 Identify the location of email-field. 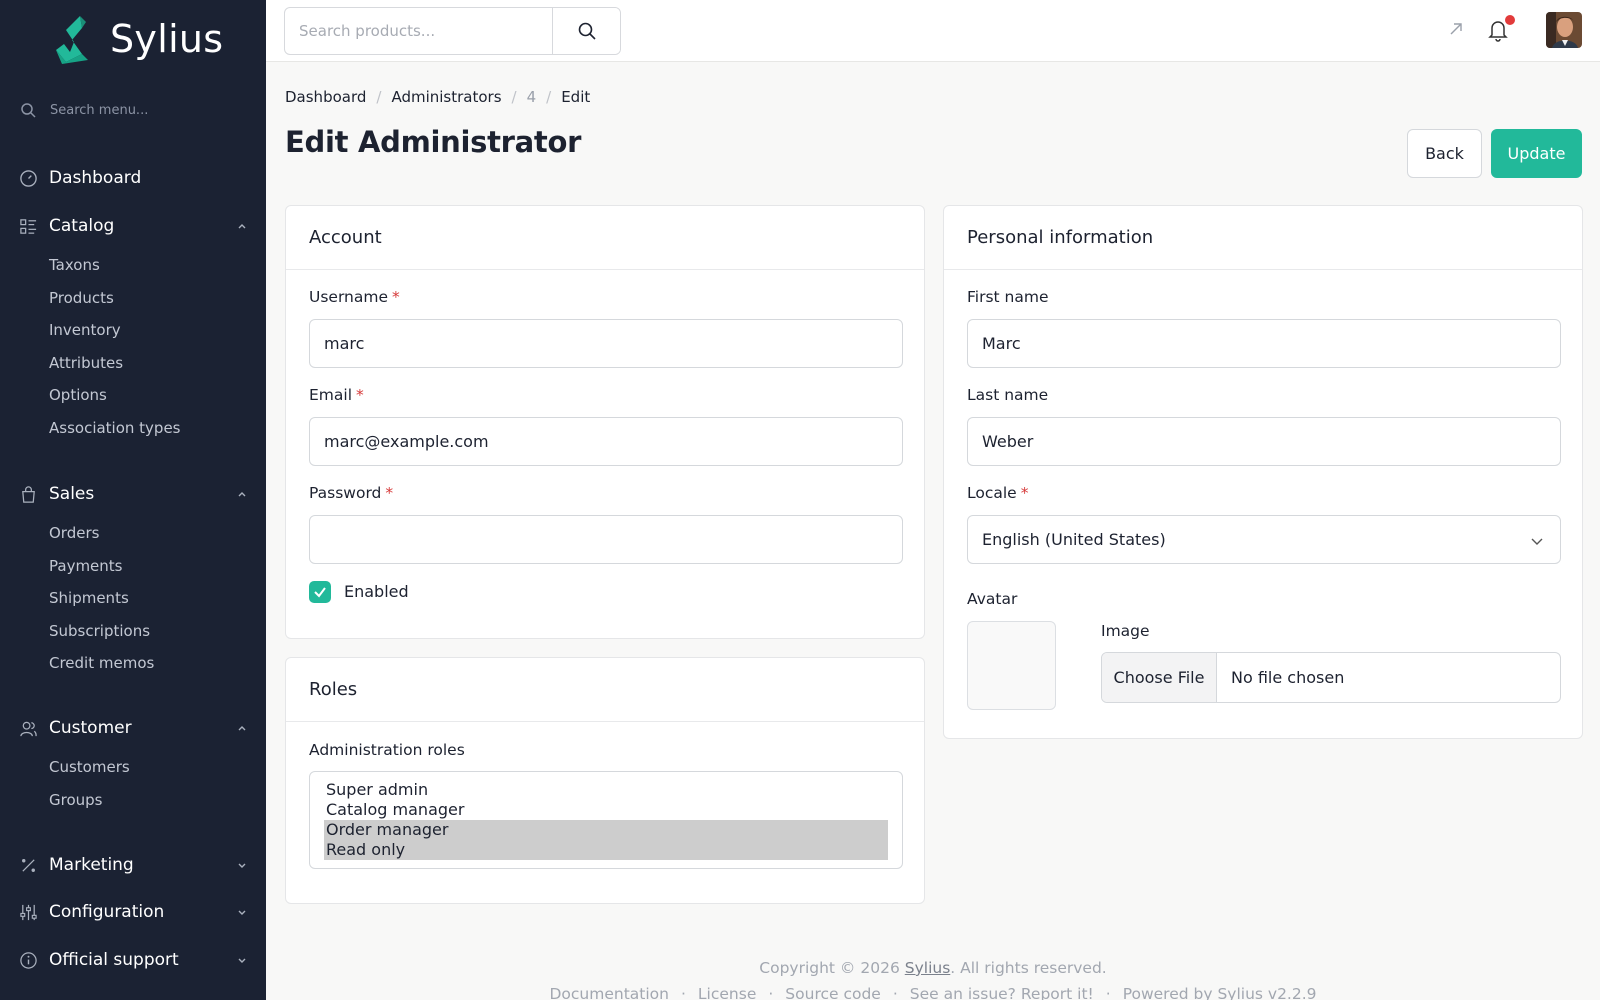
(606, 441).